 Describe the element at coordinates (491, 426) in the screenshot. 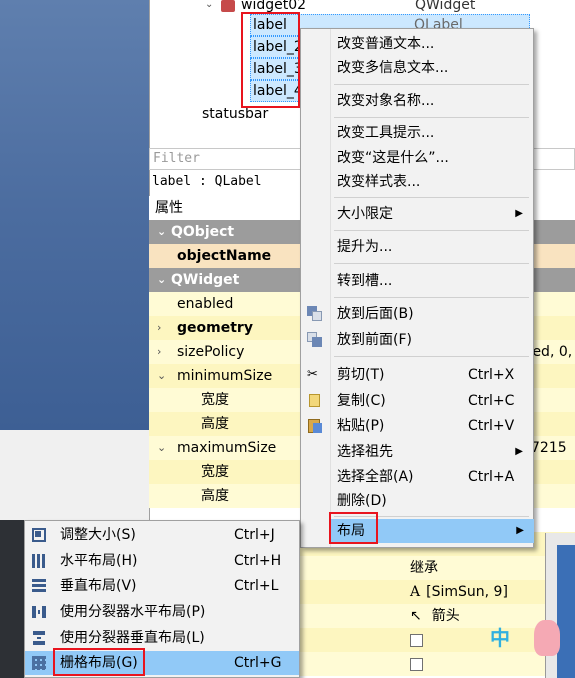

I see `menu-item-shortcut: Ctrl+V` at that location.